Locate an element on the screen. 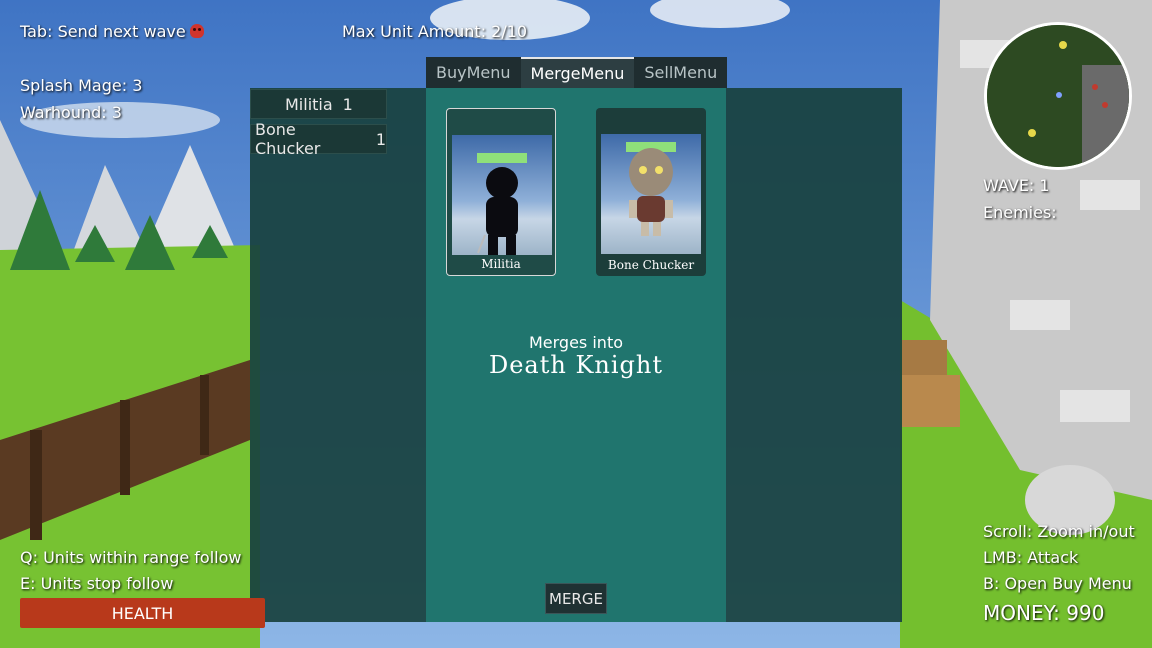 This screenshot has width=1152, height=648. tab-sell-menu: SellMenu is located at coordinates (681, 72).